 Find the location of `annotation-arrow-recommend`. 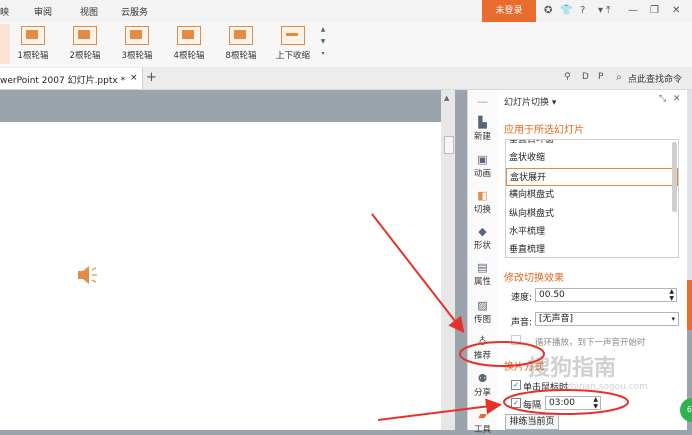

annotation-arrow-recommend is located at coordinates (418, 273).